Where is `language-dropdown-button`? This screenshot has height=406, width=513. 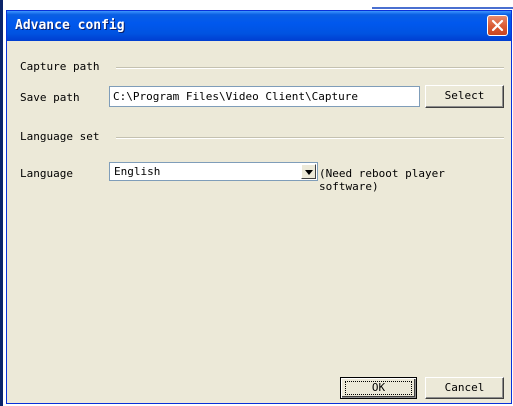 language-dropdown-button is located at coordinates (308, 171).